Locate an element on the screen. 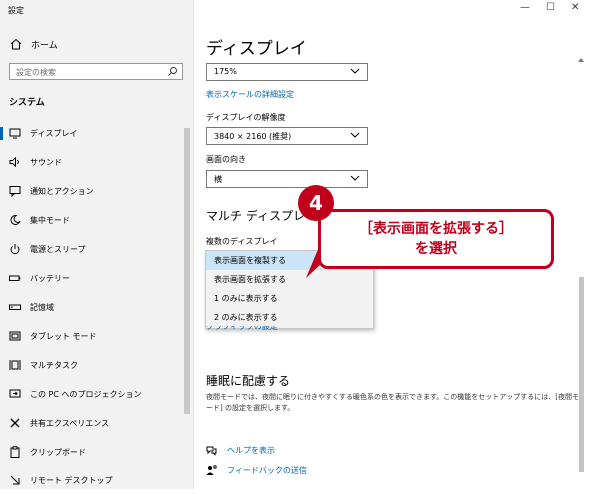 The image size is (589, 494). sidebar-item-display: ディスプレイ is located at coordinates (90, 133).